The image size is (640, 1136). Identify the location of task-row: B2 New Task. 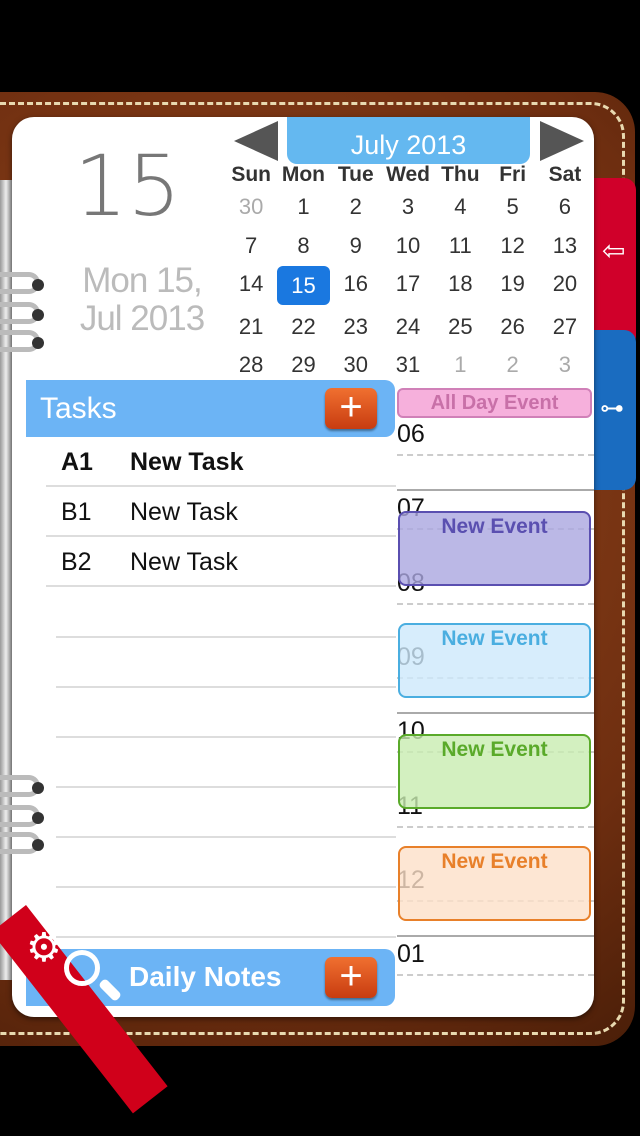
(221, 562).